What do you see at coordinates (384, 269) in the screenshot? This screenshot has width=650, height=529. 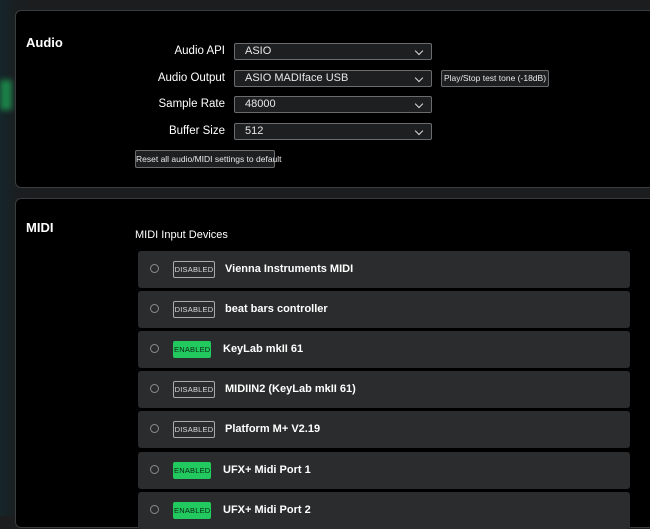 I see `midi-device-row: DISABLED Vienna Instruments MIDI` at bounding box center [384, 269].